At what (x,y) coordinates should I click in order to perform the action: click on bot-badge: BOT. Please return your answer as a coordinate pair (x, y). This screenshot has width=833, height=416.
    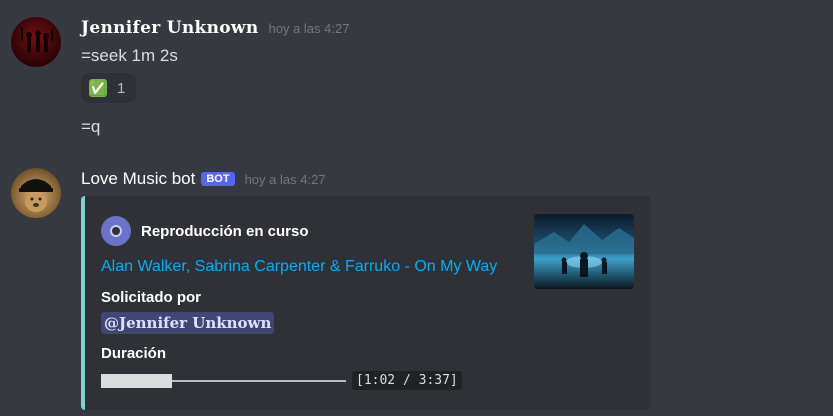
    Looking at the image, I should click on (218, 179).